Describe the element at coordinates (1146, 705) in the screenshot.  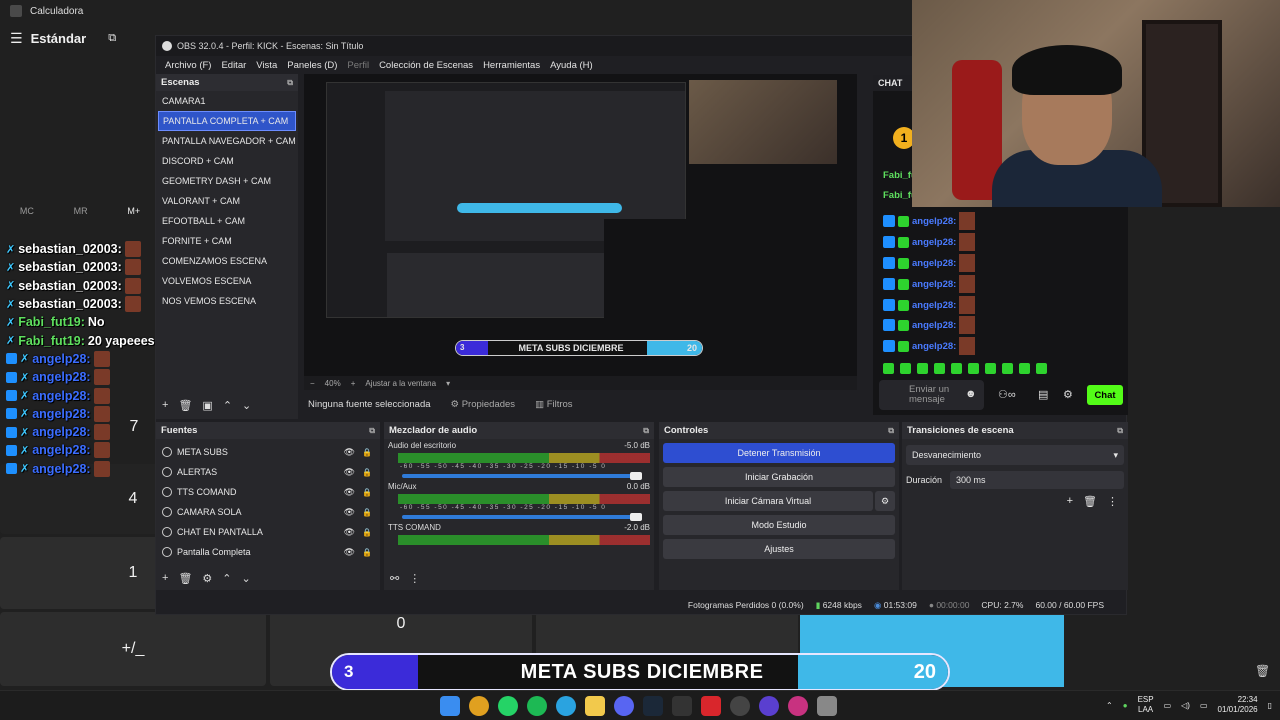
I see `language-indicator: ESP LAA` at that location.